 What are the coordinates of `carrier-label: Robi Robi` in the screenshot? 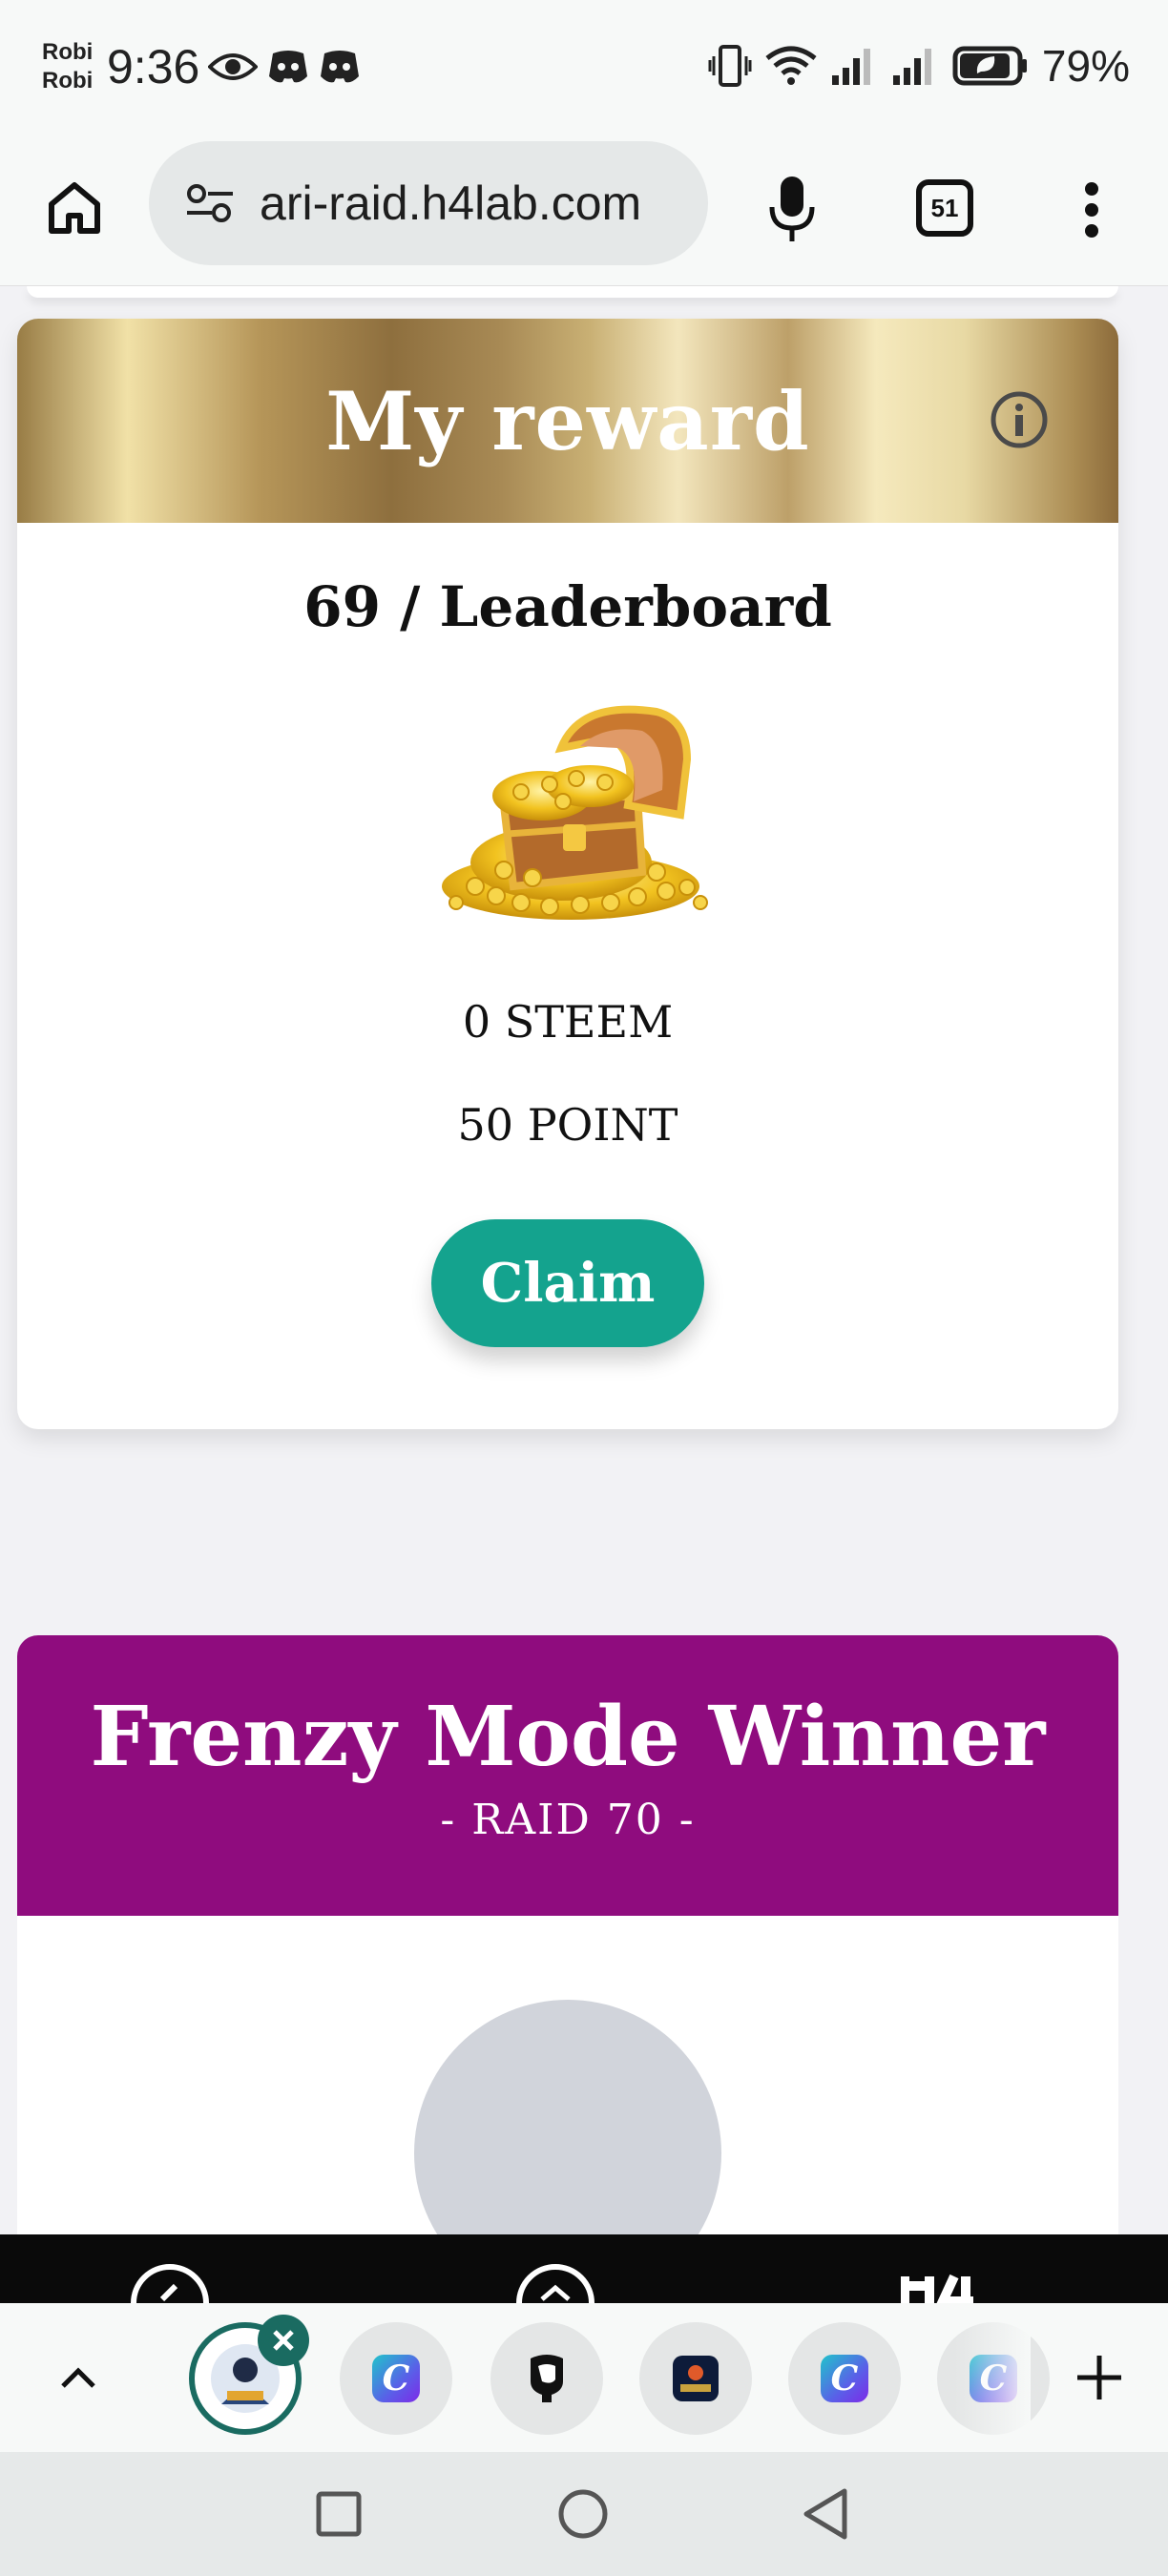 It's located at (67, 66).